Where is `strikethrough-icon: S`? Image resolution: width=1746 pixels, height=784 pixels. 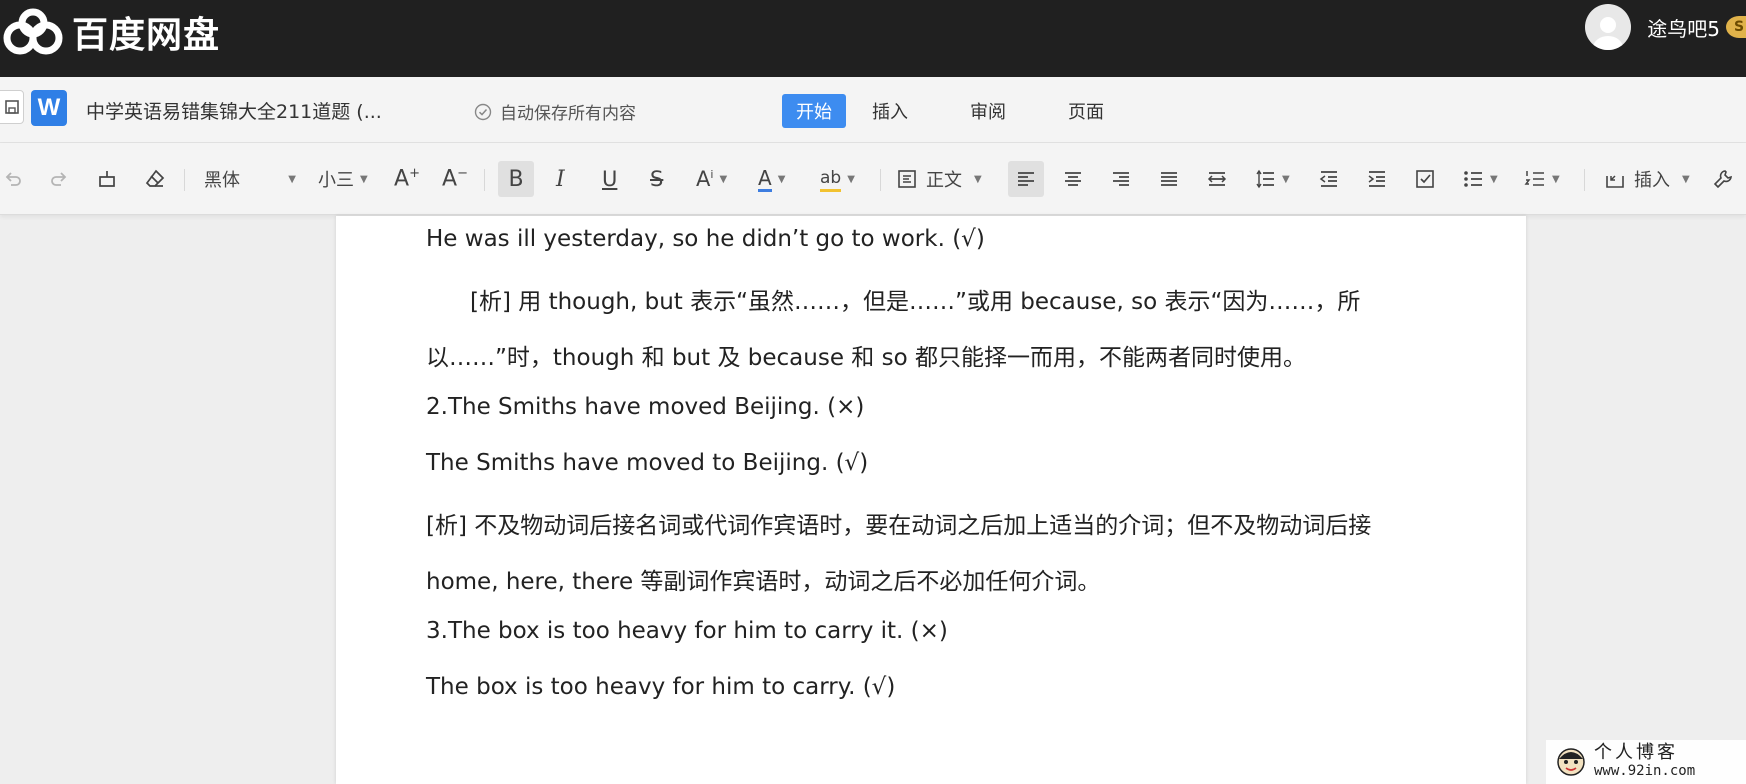
strikethrough-icon: S is located at coordinates (657, 179).